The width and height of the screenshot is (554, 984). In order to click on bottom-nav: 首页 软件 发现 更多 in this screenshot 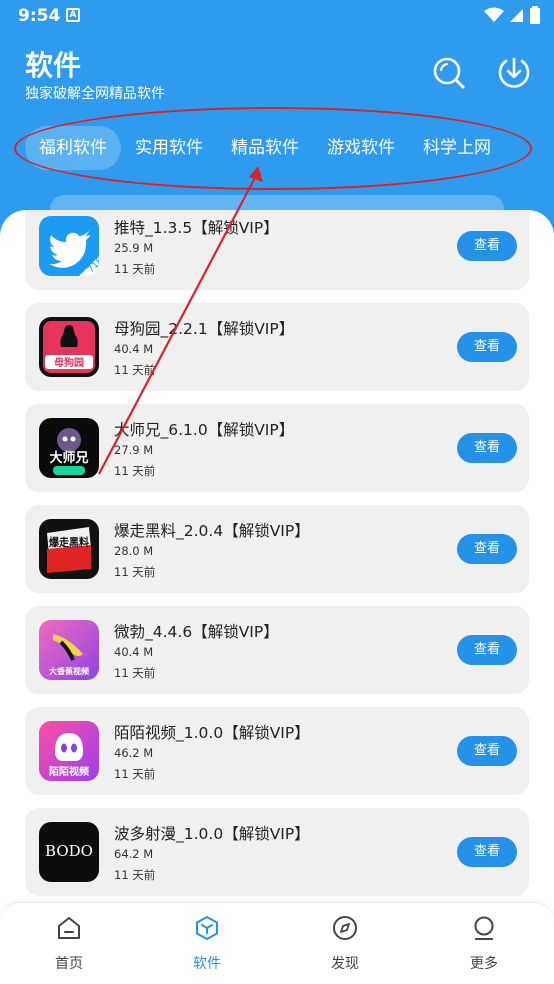, I will do `click(277, 943)`.